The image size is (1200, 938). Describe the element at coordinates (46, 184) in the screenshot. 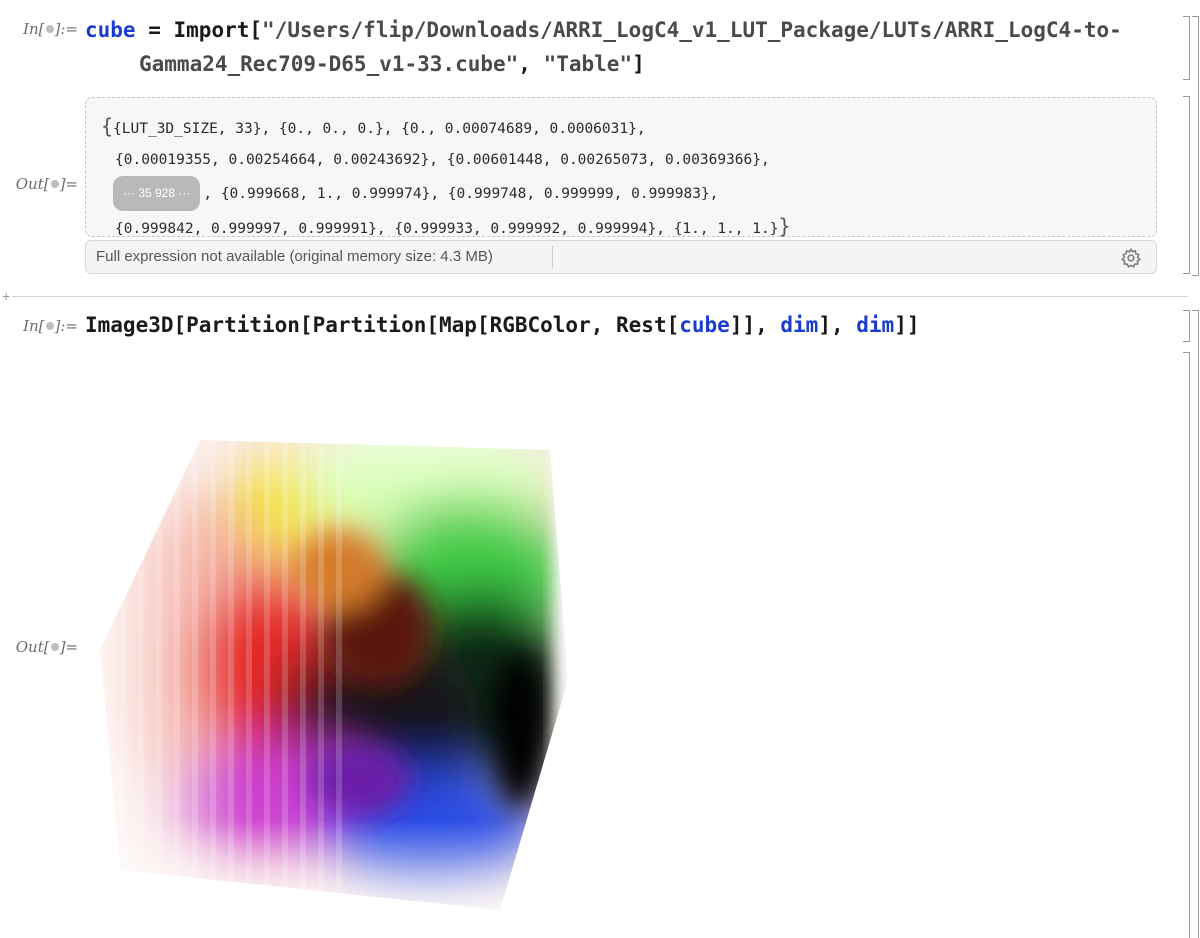

I see `out-label-1: Out[]=` at that location.